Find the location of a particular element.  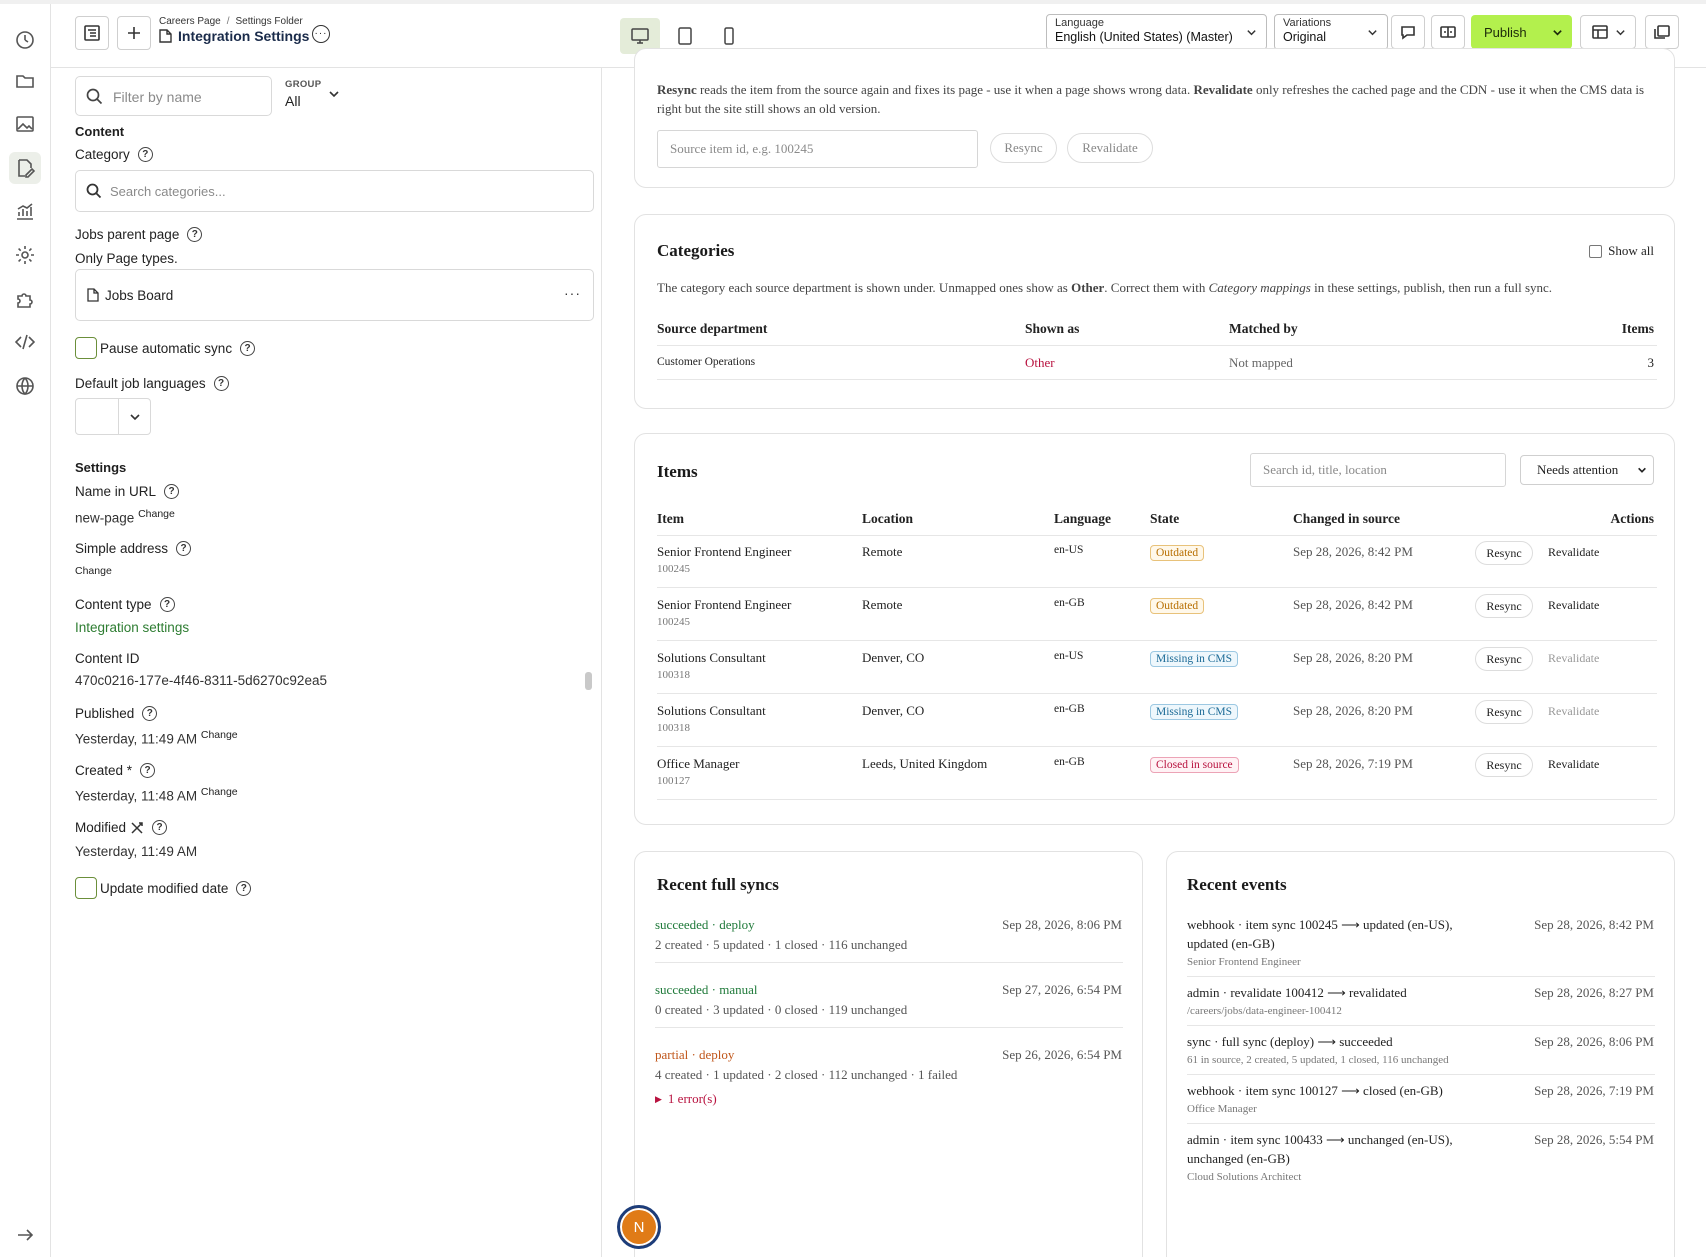

simple-address-change-link: Change is located at coordinates (93, 571).